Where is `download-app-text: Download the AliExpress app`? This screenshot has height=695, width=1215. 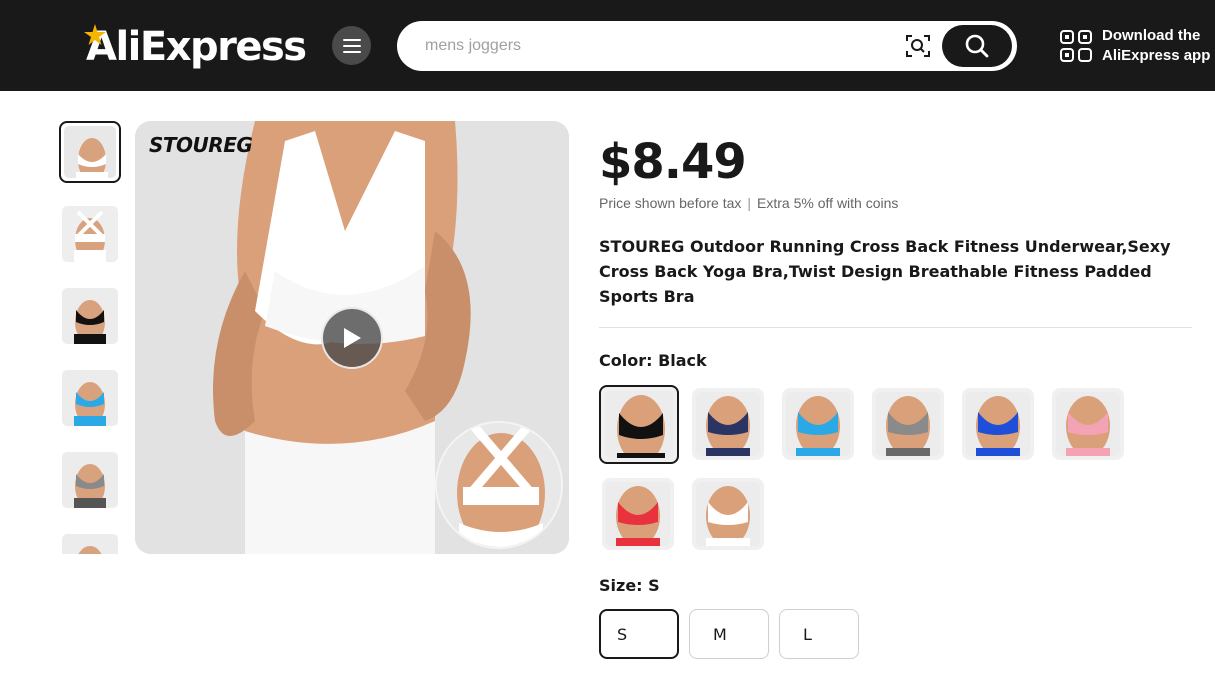 download-app-text: Download the AliExpress app is located at coordinates (1156, 46).